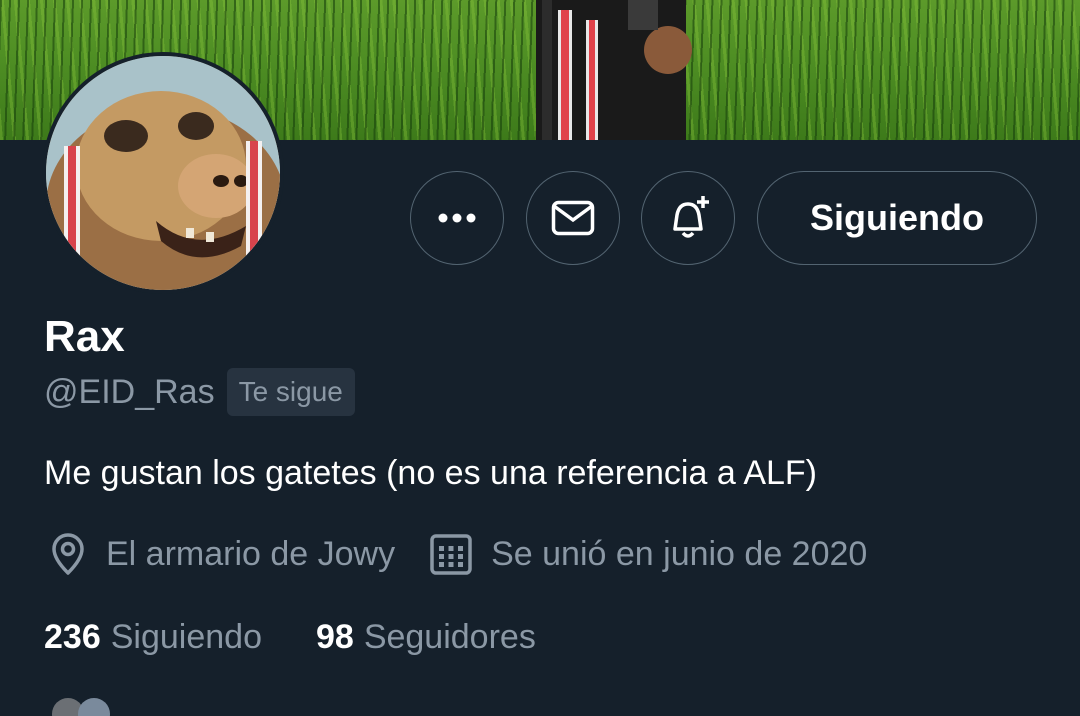 The image size is (1080, 716). I want to click on map-pin-icon, so click(68, 554).